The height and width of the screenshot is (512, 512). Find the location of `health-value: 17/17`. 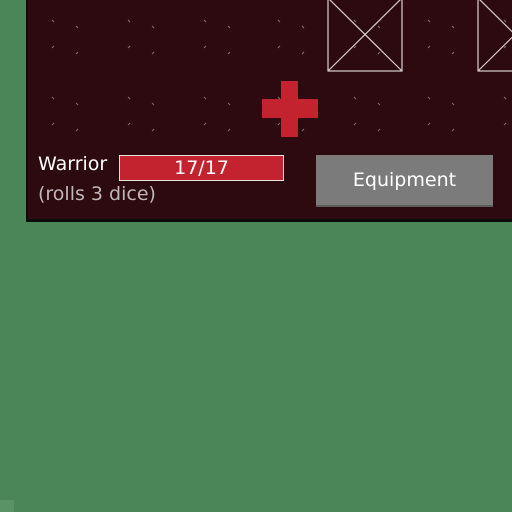

health-value: 17/17 is located at coordinates (201, 168).